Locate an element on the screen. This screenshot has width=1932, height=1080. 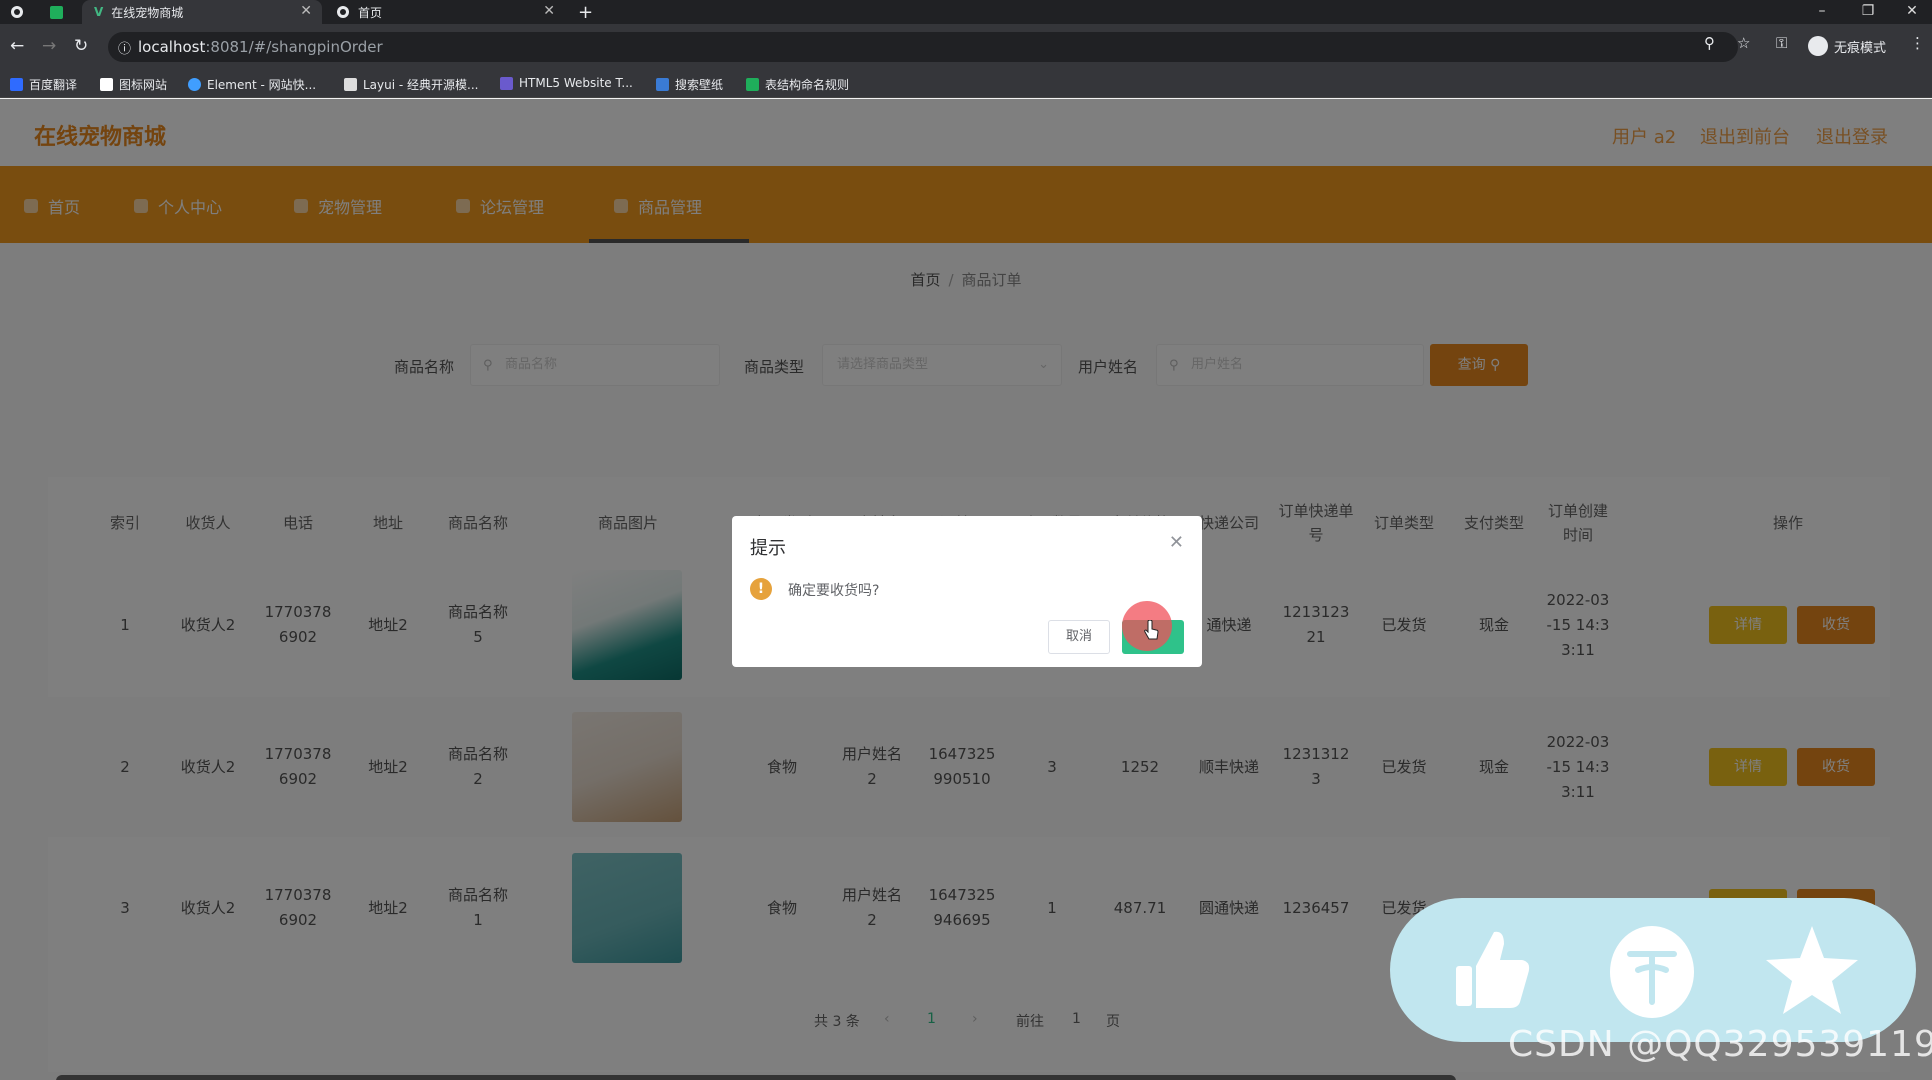
star-icon: ☆ is located at coordinates (1743, 43).